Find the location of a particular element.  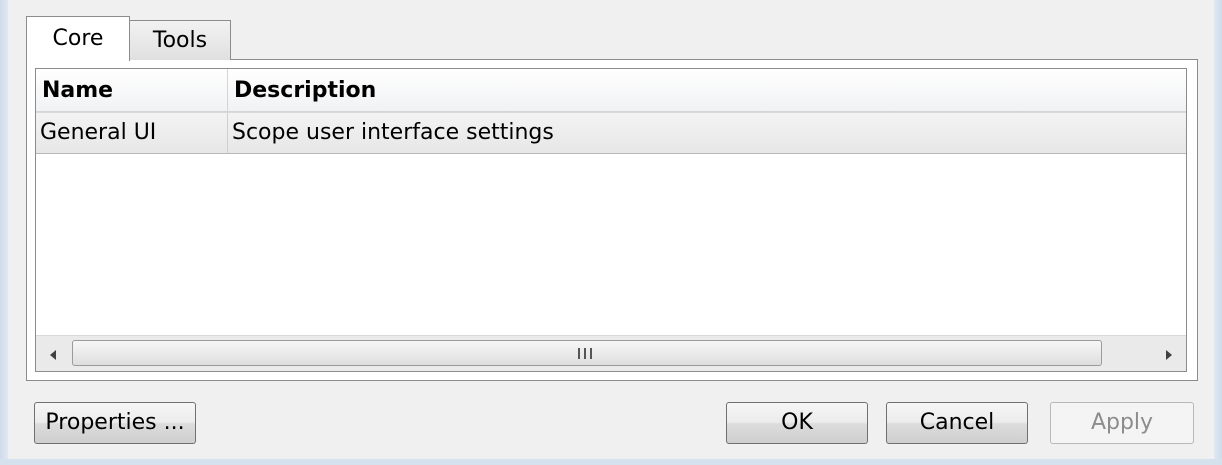

apply-button: Apply is located at coordinates (1122, 423).